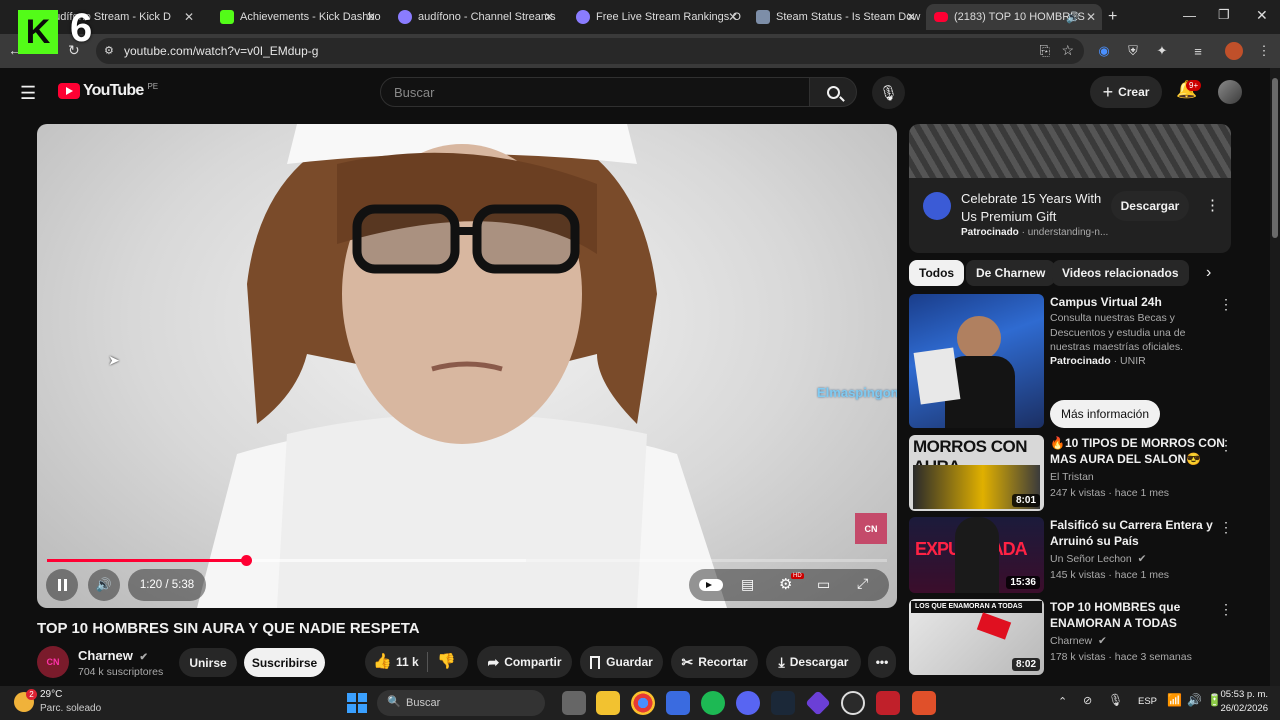 Image resolution: width=1280 pixels, height=720 pixels. What do you see at coordinates (608, 703) in the screenshot?
I see `file-explorer-icon` at bounding box center [608, 703].